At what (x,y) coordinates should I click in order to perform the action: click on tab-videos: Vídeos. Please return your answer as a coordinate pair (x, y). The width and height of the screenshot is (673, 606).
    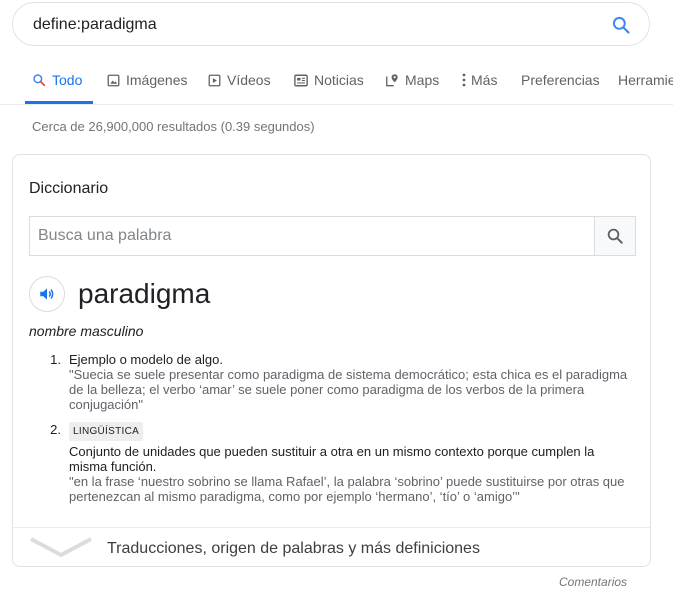
    Looking at the image, I should click on (239, 80).